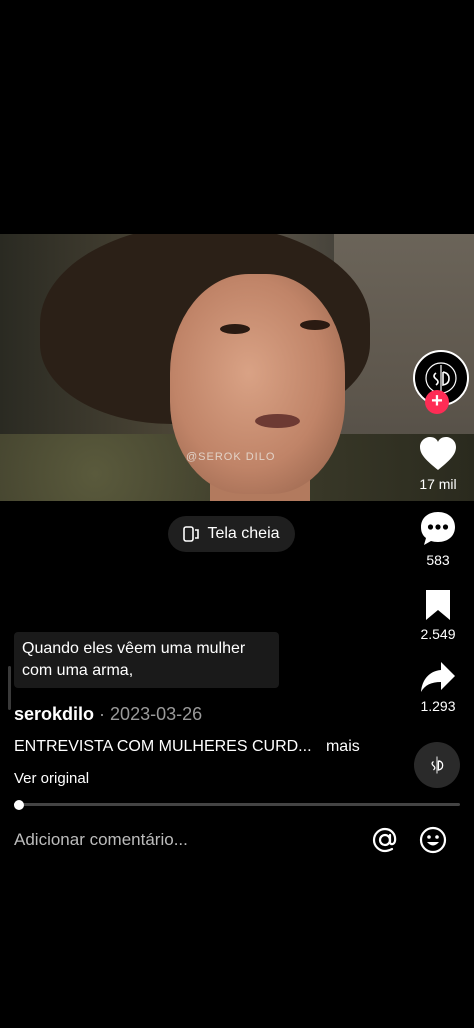 Image resolution: width=474 pixels, height=1028 pixels. Describe the element at coordinates (9, 688) in the screenshot. I see `caption-indicator` at that location.